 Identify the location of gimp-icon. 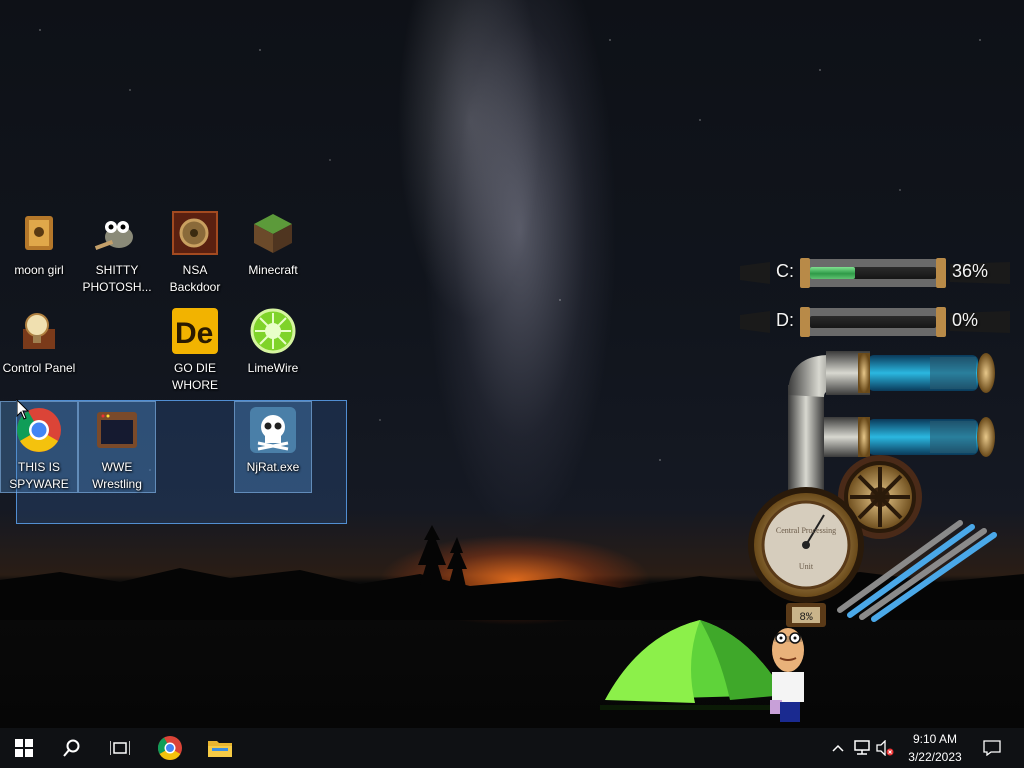
(117, 233).